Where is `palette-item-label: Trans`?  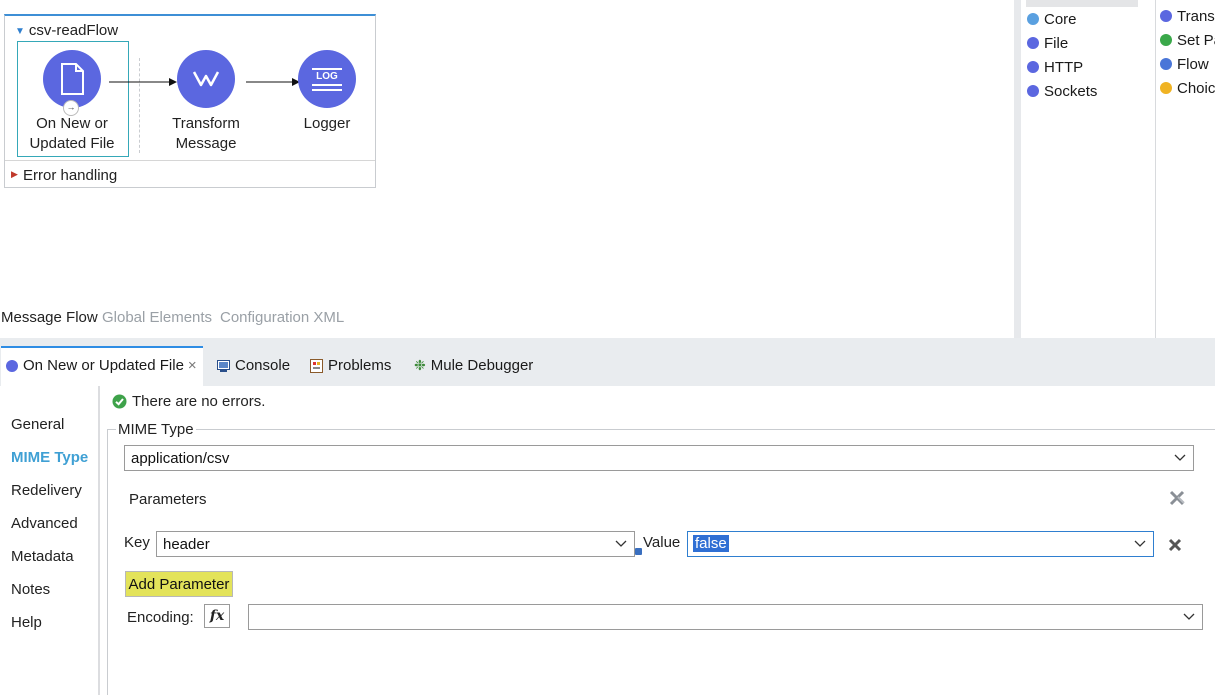 palette-item-label: Trans is located at coordinates (1196, 16).